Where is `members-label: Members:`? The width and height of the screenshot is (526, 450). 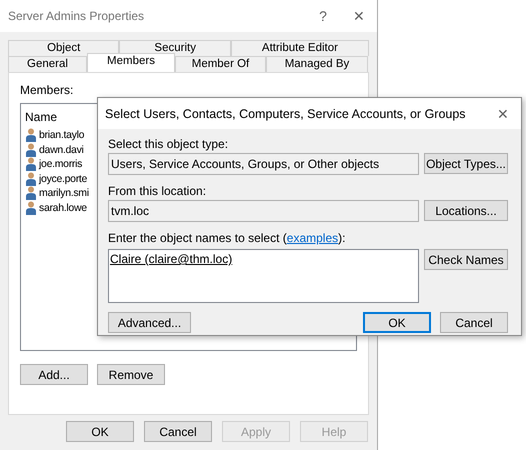
members-label: Members: is located at coordinates (47, 90).